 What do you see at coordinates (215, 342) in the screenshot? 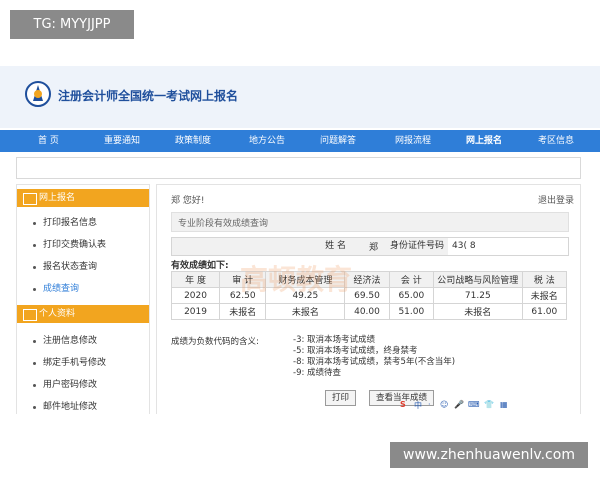
I see `notes-title: 成绩为负数代码的含义:` at bounding box center [215, 342].